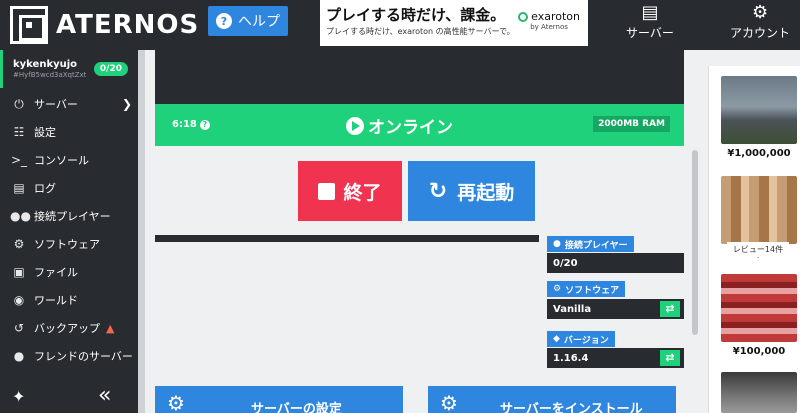 Image resolution: width=800 pixels, height=413 pixels. I want to click on sidebar-footer: ✦ «, so click(69, 398).